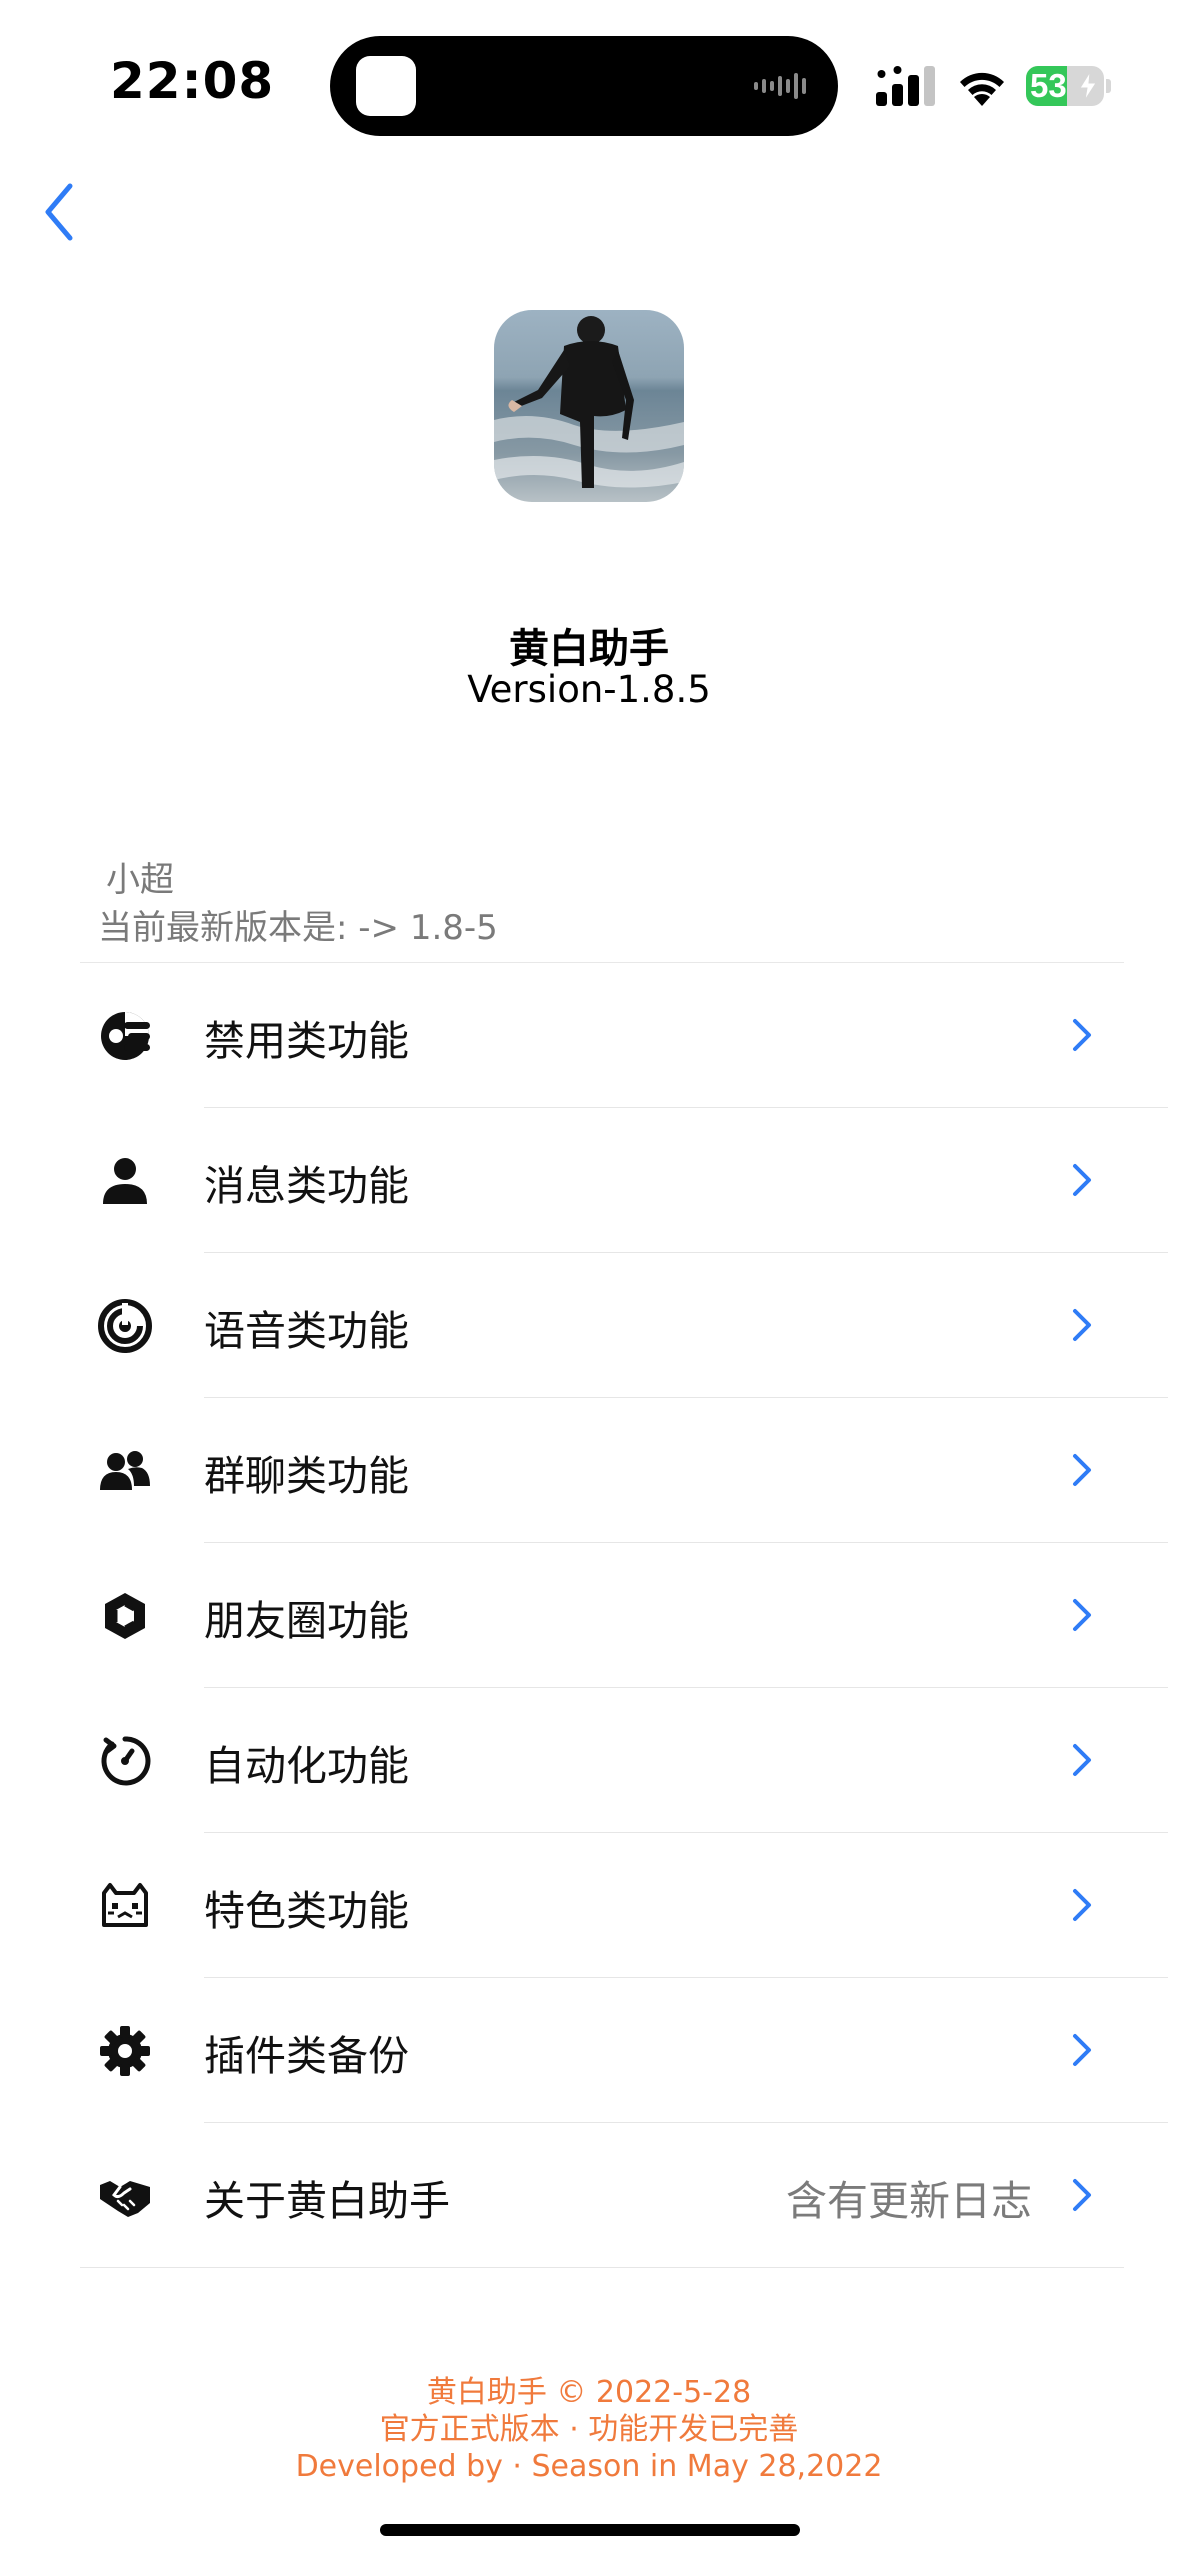 This screenshot has height=2560, width=1178. I want to click on cellular-signal-icon, so click(905, 86).